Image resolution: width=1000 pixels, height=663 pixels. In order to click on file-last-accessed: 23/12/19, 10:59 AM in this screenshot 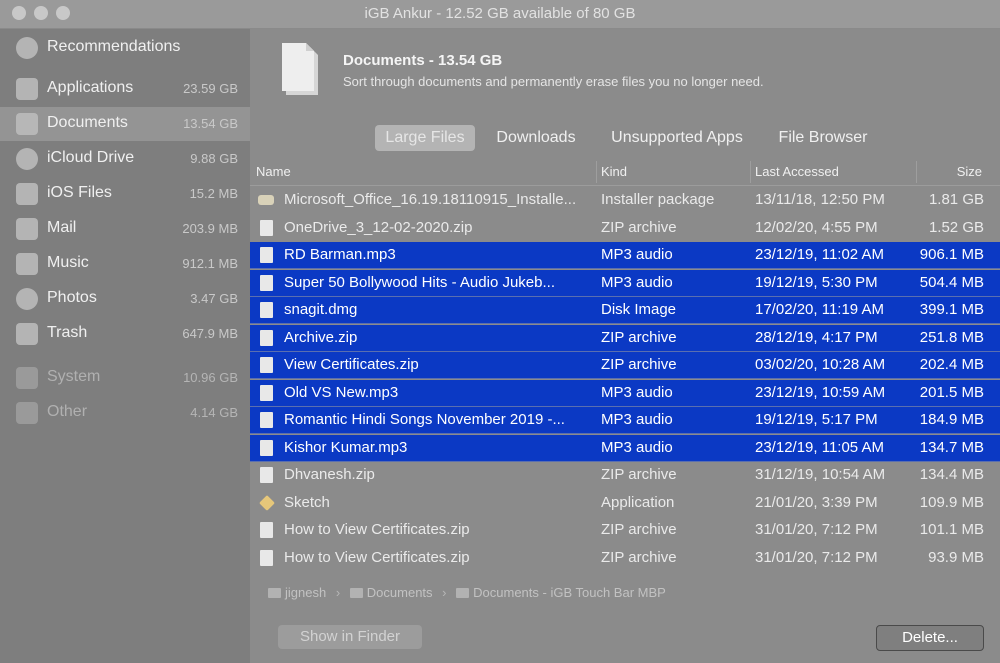, I will do `click(820, 392)`.